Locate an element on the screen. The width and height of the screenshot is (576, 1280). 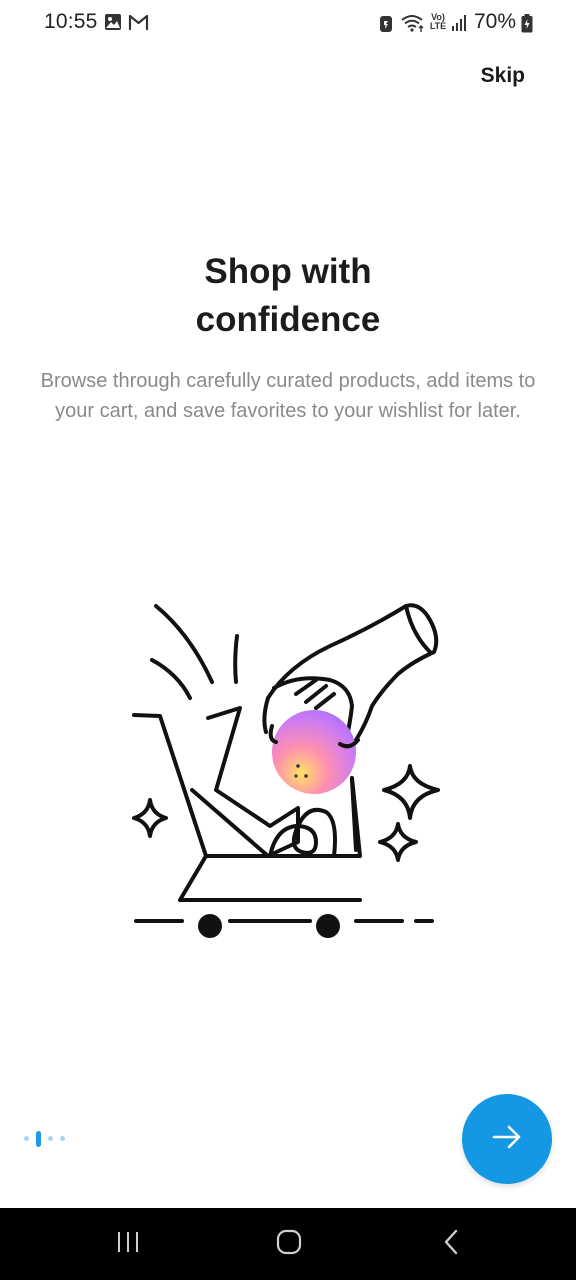
gmail-icon is located at coordinates (138, 24).